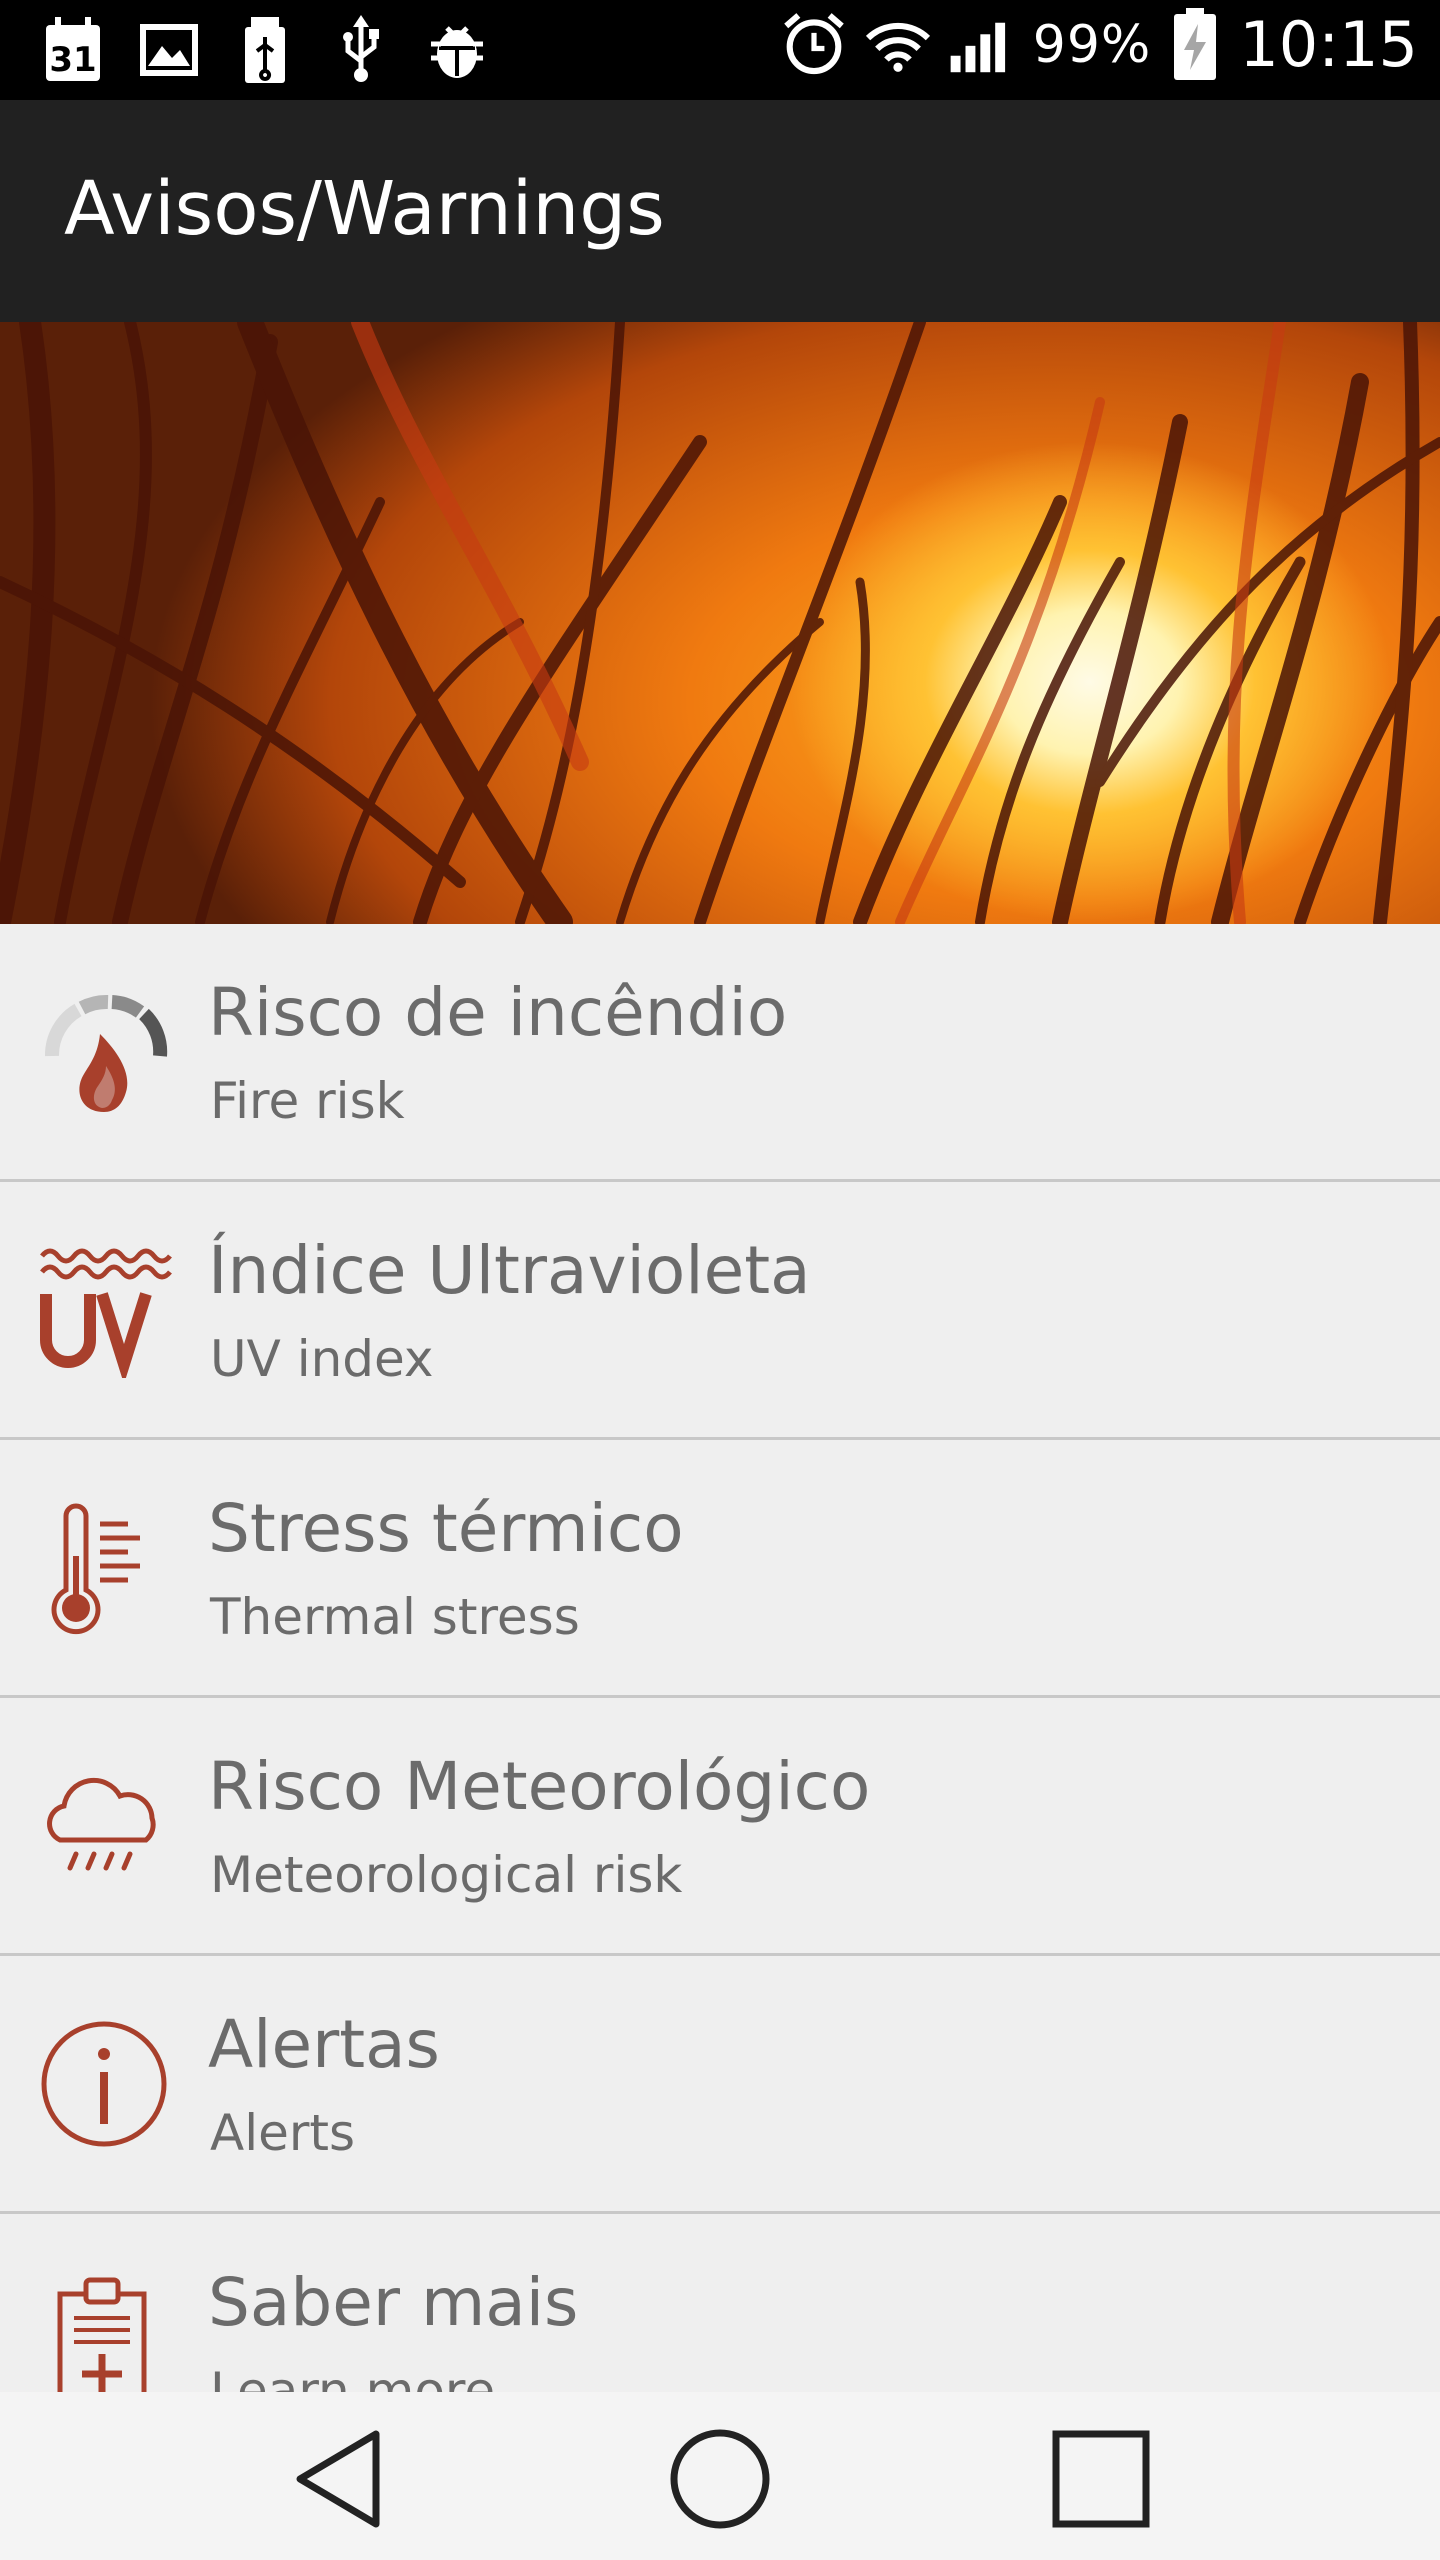  I want to click on usb-storage-icon, so click(265, 50).